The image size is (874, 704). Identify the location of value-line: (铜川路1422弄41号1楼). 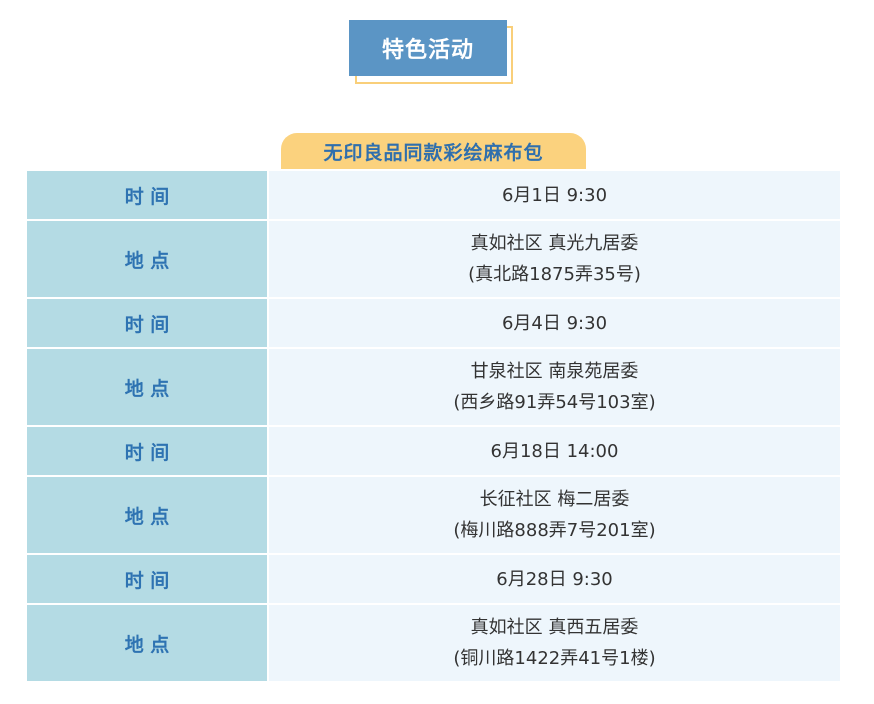
(554, 658).